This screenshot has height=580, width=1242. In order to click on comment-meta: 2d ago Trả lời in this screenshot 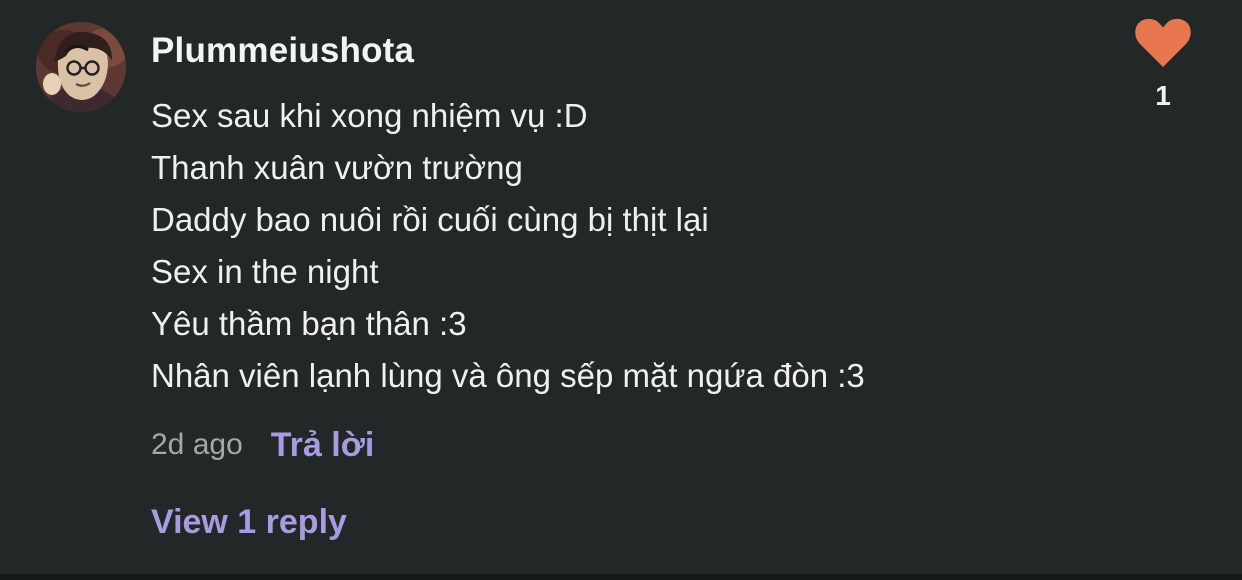, I will do `click(262, 445)`.